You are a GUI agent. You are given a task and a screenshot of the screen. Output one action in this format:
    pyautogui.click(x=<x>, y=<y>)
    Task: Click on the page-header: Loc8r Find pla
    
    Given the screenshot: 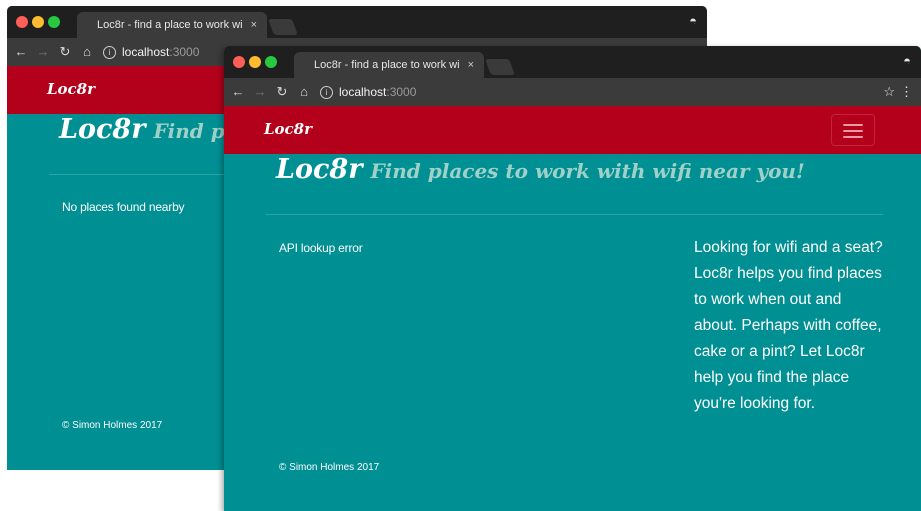 What is the action you would take?
    pyautogui.click(x=152, y=129)
    